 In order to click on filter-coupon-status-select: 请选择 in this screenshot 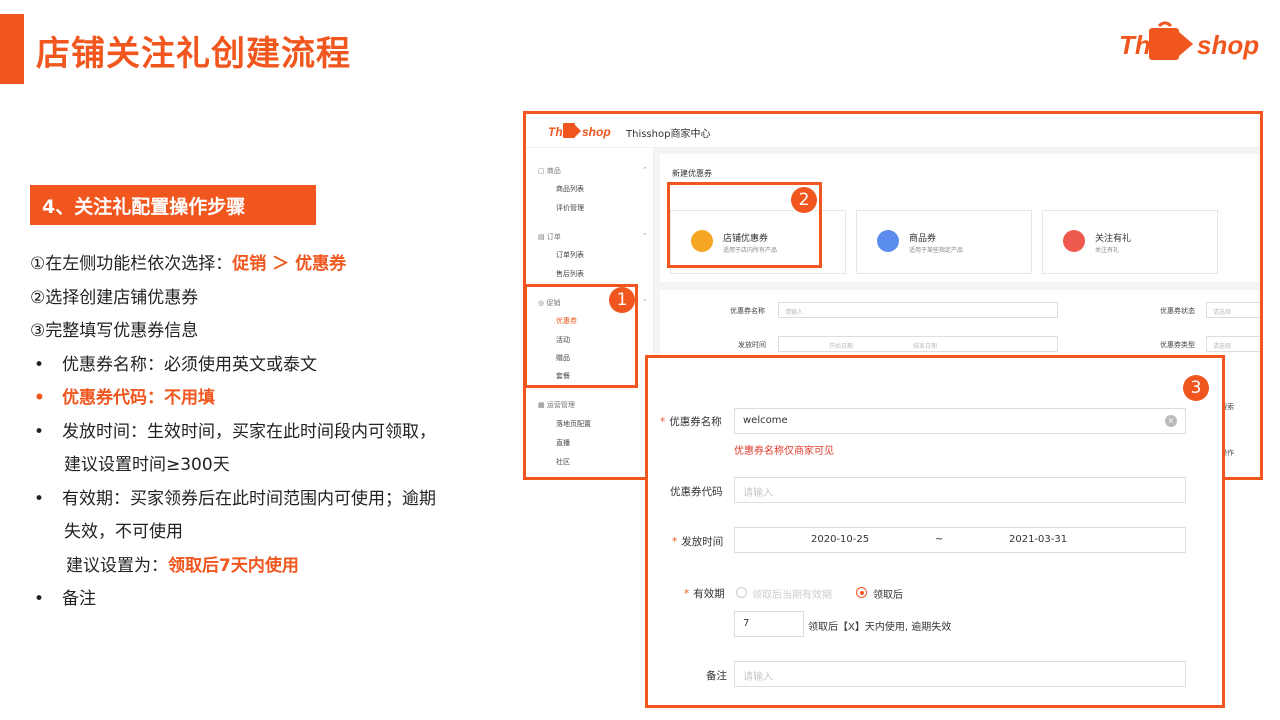, I will do `click(1233, 310)`.